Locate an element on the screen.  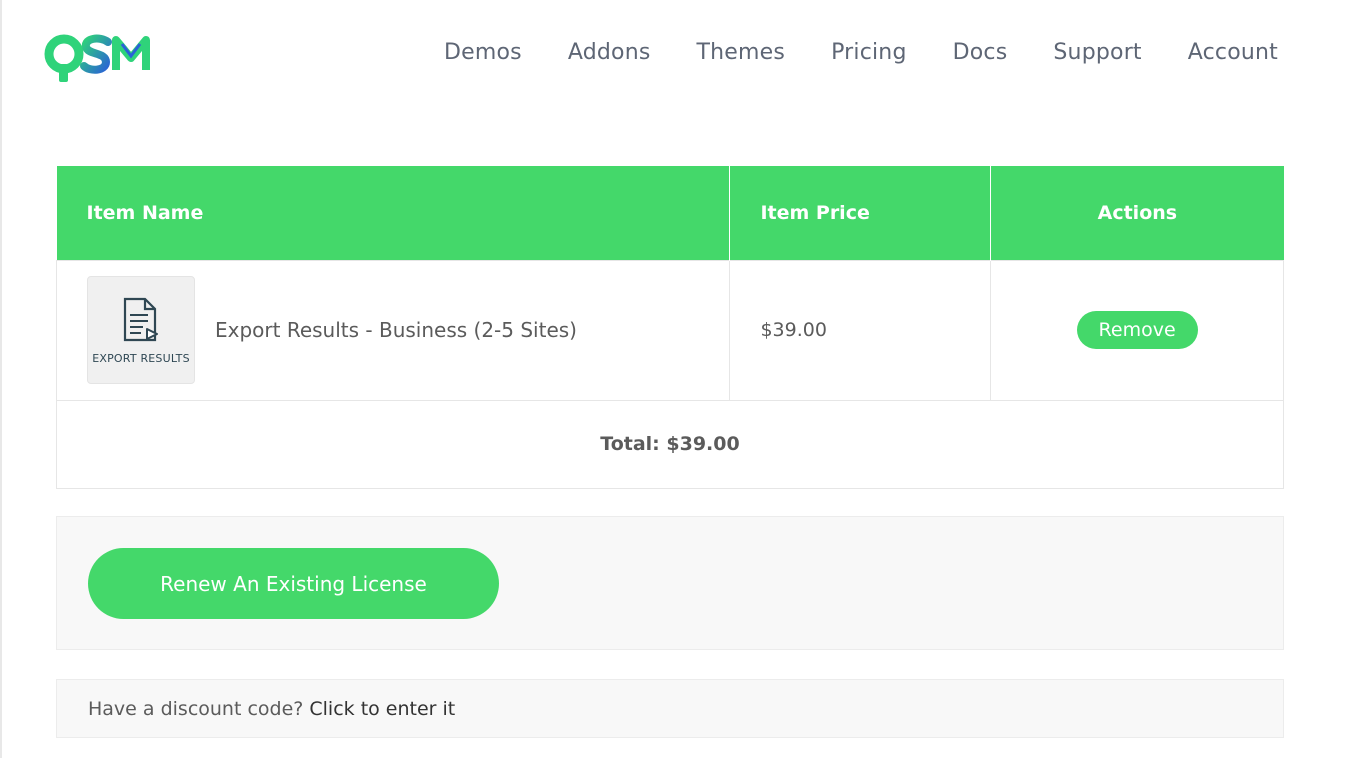
renew-license-button: Renew An Existing License is located at coordinates (293, 583).